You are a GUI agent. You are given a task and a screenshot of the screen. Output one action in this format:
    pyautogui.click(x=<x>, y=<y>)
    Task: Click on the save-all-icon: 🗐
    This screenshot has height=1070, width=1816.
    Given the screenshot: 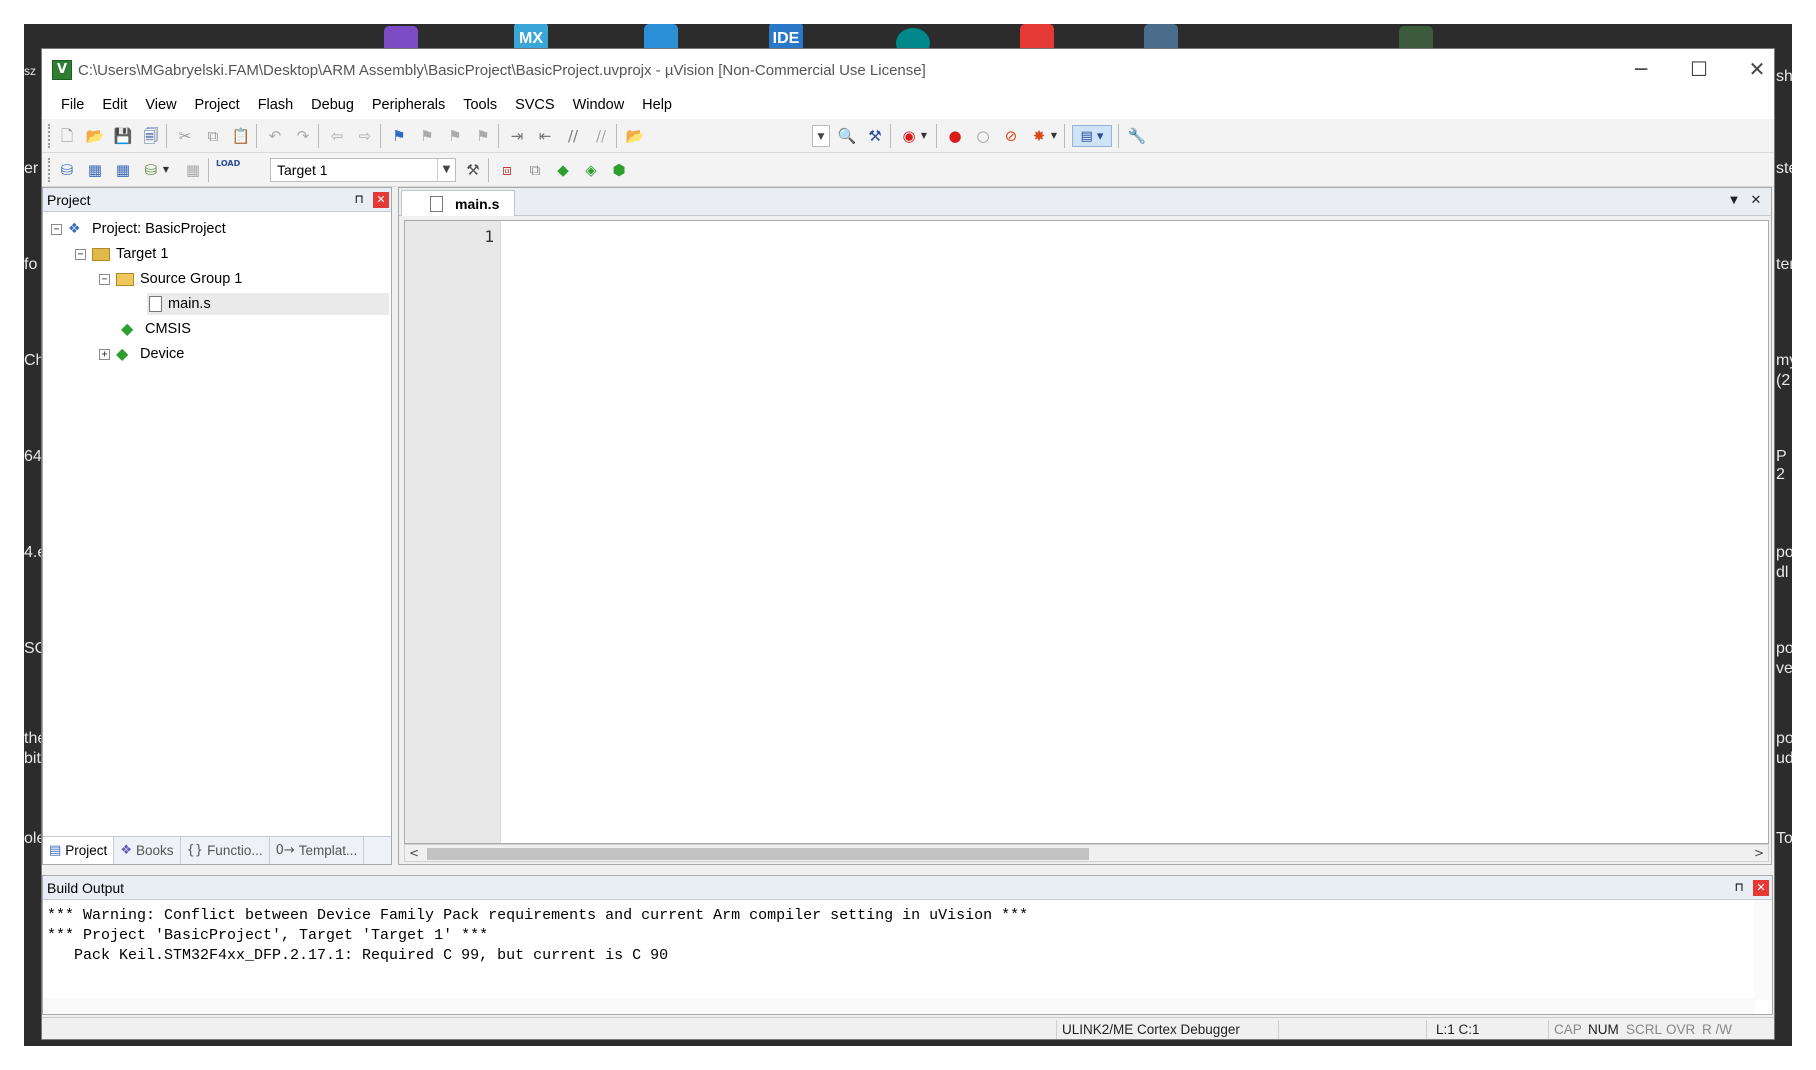 What is the action you would take?
    pyautogui.click(x=151, y=136)
    